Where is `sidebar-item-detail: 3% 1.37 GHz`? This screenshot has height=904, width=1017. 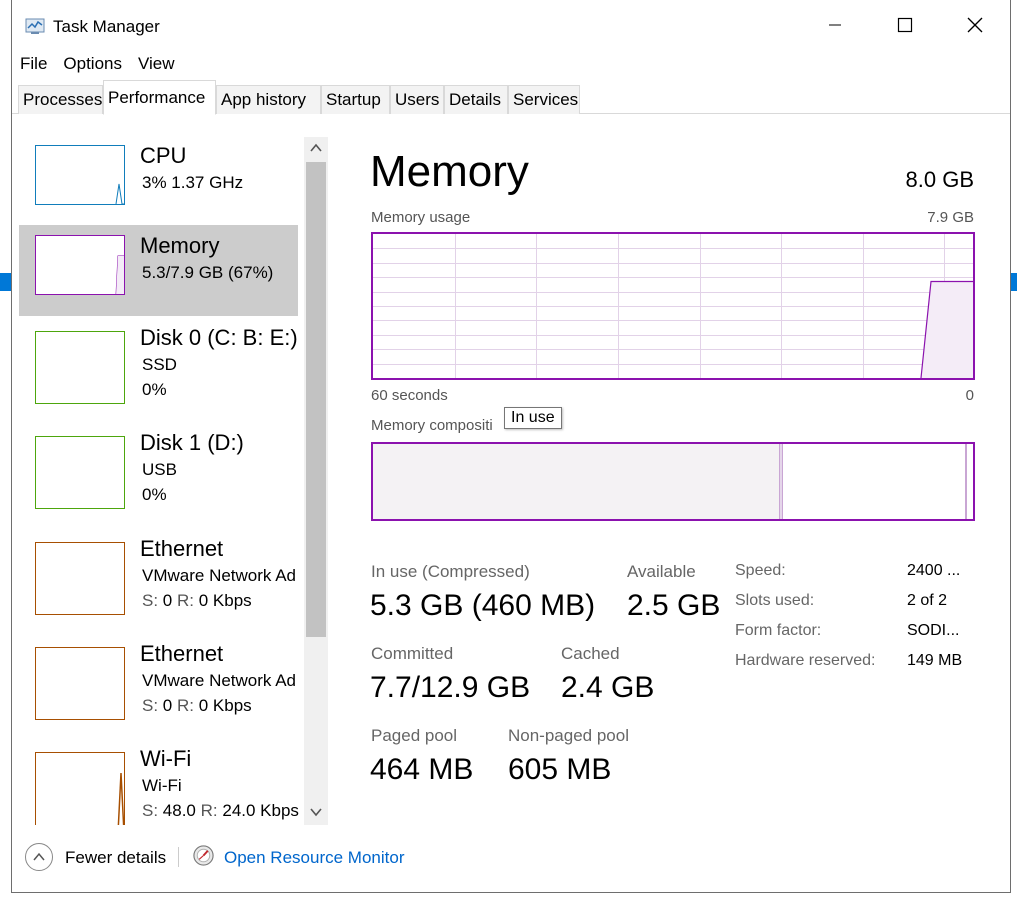 sidebar-item-detail: 3% 1.37 GHz is located at coordinates (193, 182).